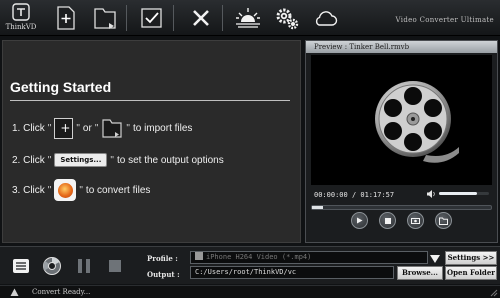 The height and width of the screenshot is (298, 500). What do you see at coordinates (292, 272) in the screenshot?
I see `output-path-field: C:/Users/root/ThinkVD/vc` at bounding box center [292, 272].